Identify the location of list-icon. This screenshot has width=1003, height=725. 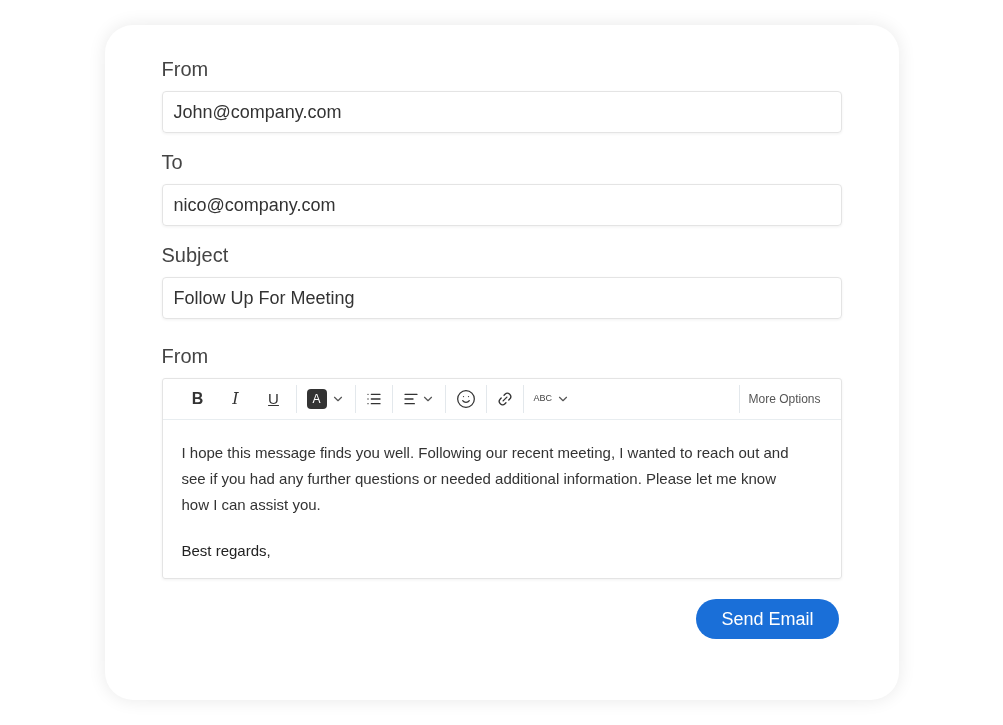
(373, 399).